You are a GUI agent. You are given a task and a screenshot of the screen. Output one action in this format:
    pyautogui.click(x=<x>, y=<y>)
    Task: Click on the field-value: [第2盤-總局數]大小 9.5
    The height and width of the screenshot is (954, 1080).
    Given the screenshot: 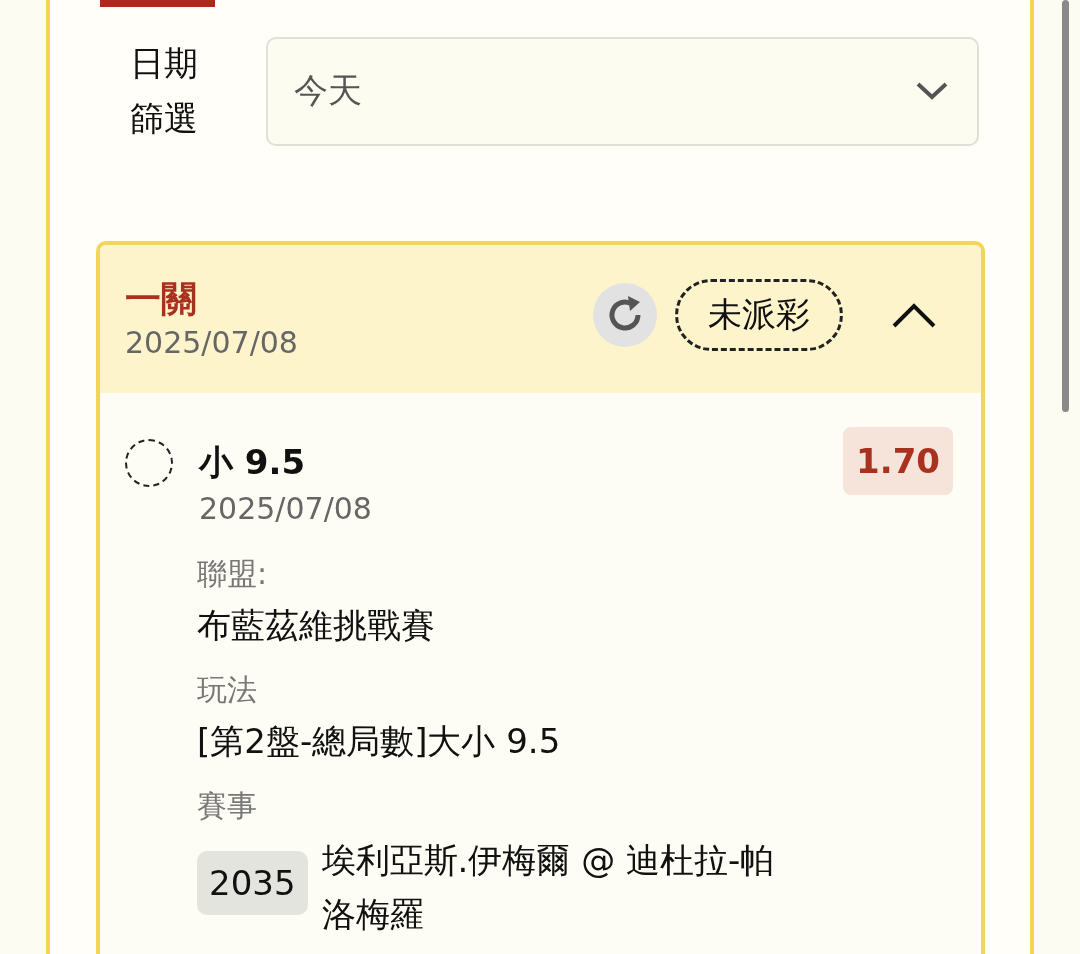 What is the action you would take?
    pyautogui.click(x=379, y=741)
    